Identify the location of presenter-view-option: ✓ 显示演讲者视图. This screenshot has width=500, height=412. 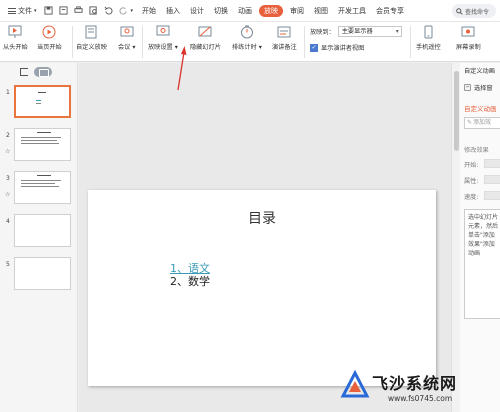
(337, 47).